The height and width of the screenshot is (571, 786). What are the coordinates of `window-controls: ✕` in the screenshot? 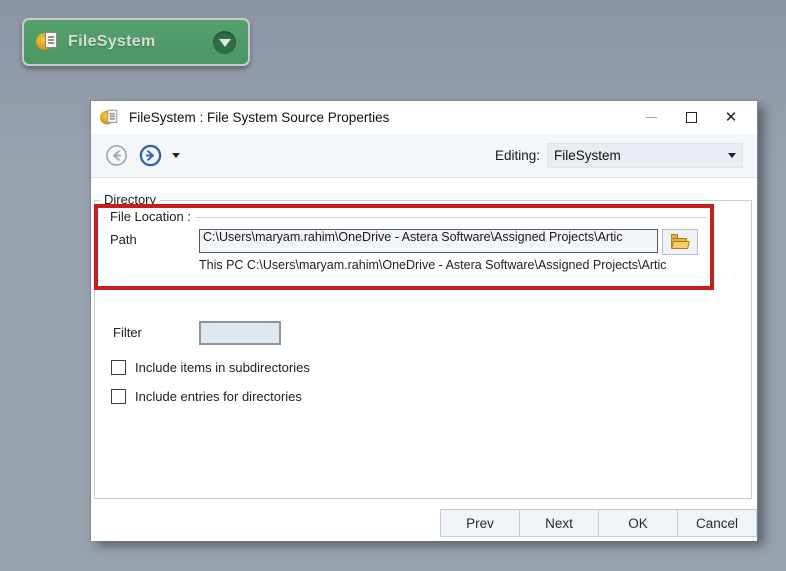 It's located at (691, 118).